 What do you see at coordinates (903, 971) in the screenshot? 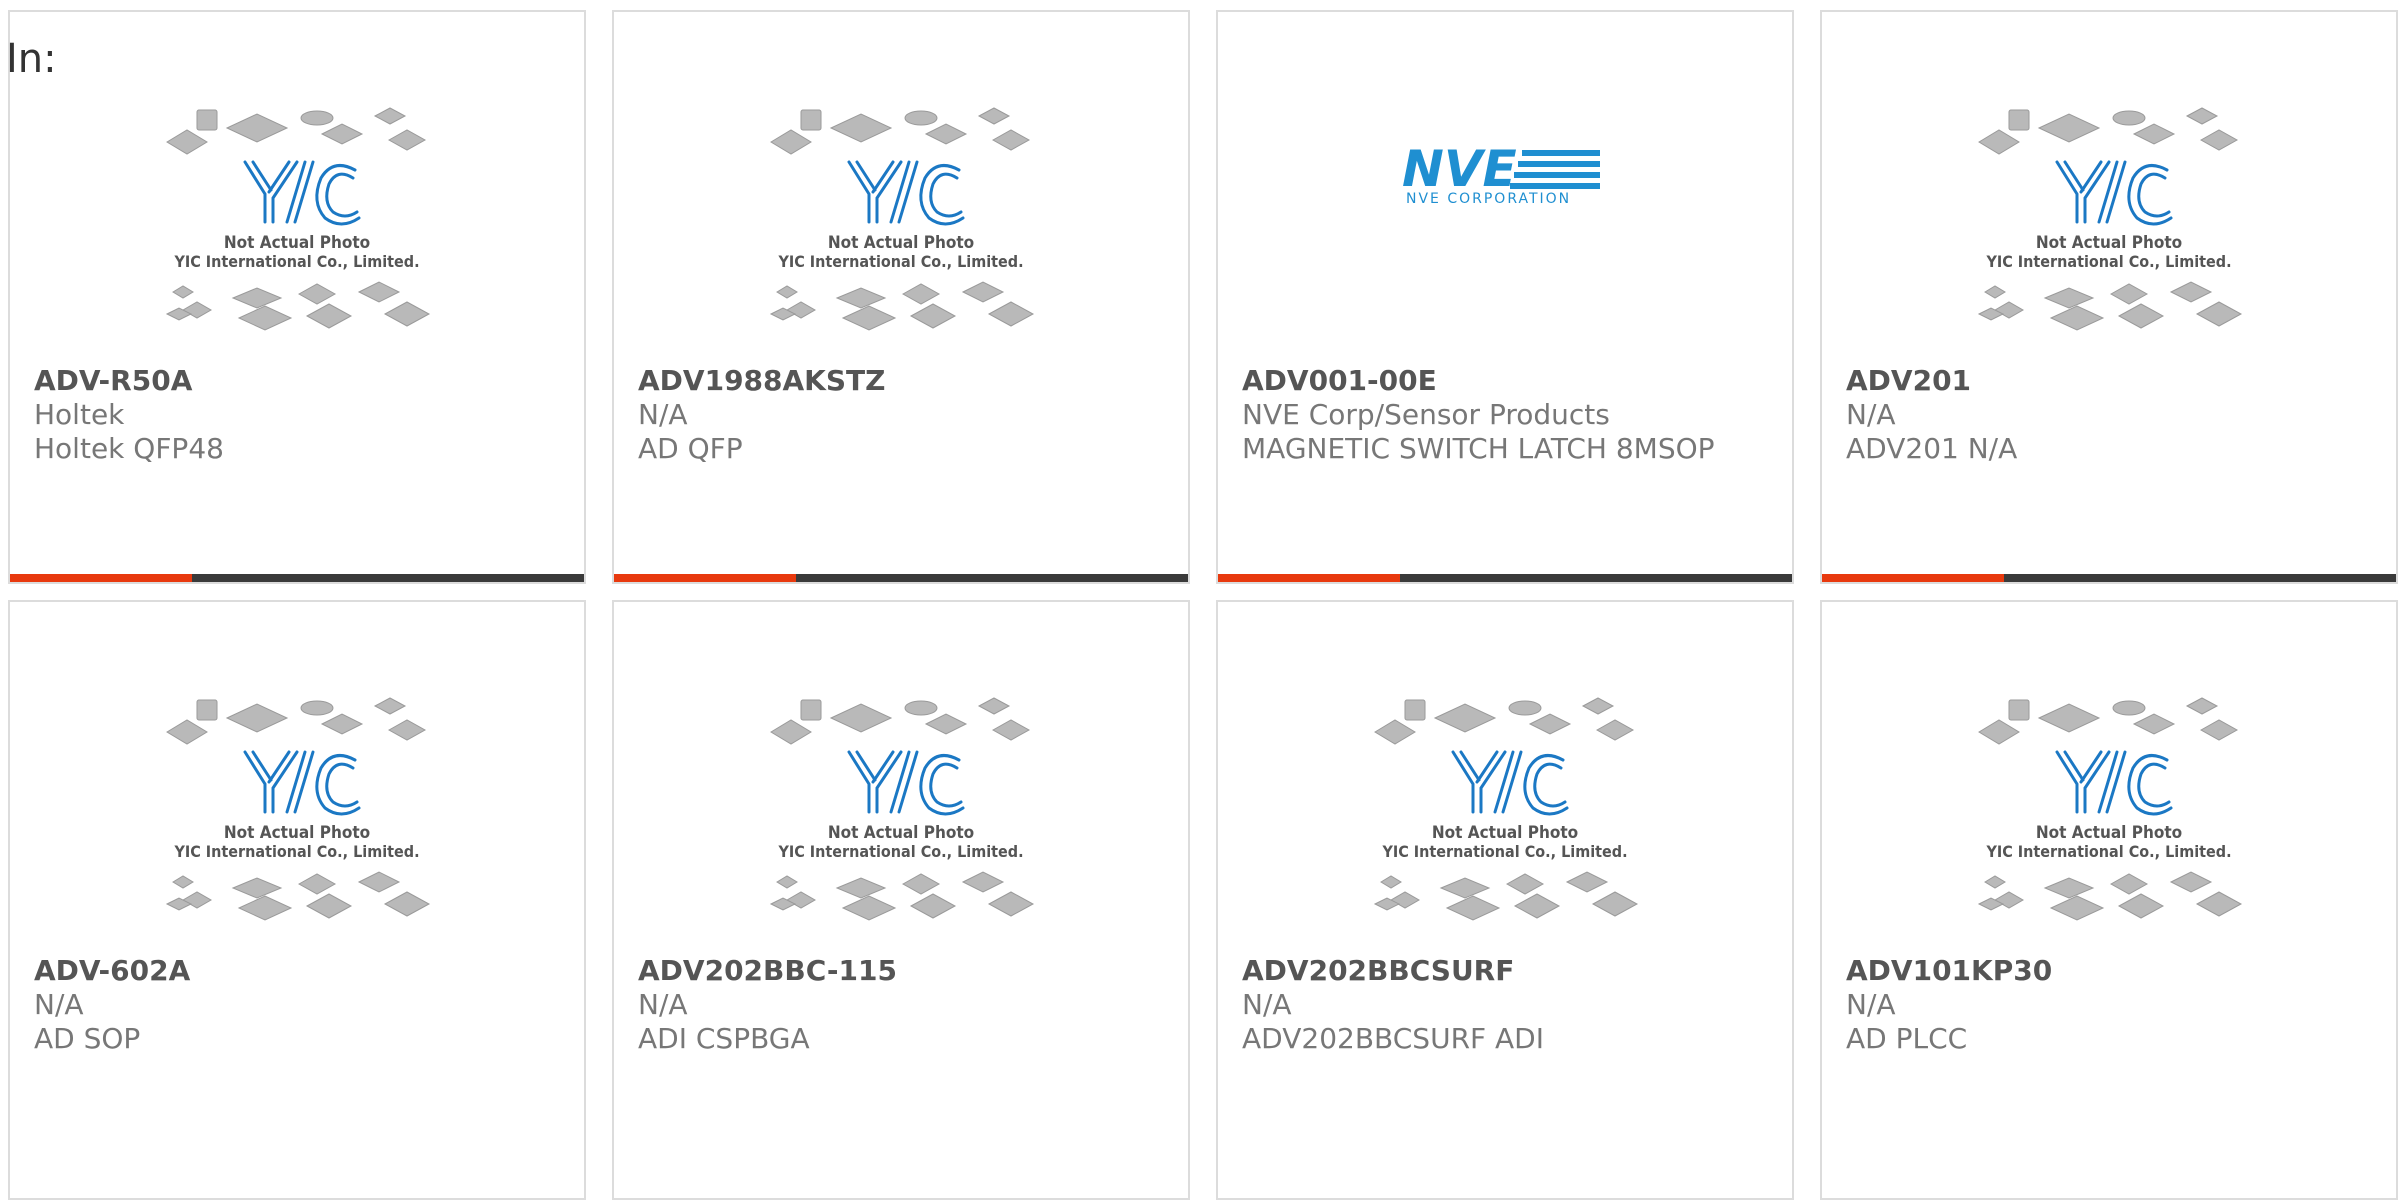
I see `part-number: ADV202BBC-115` at bounding box center [903, 971].